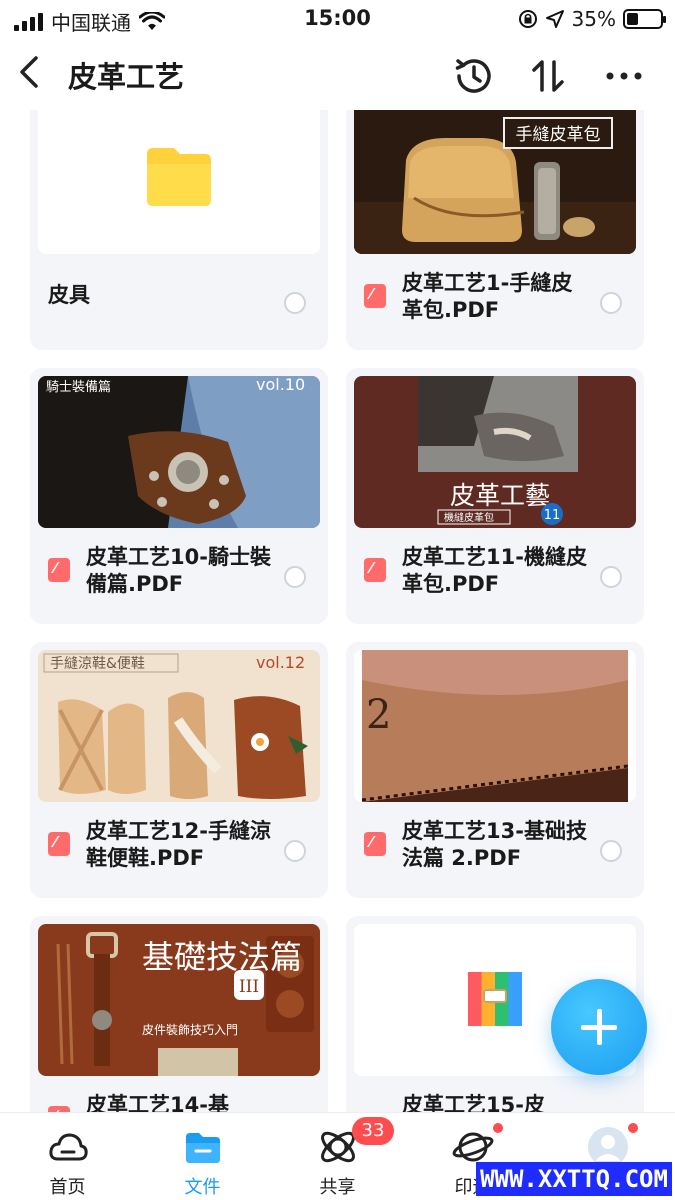 The width and height of the screenshot is (675, 1200). I want to click on pdf-thumbnail: 2, so click(495, 726).